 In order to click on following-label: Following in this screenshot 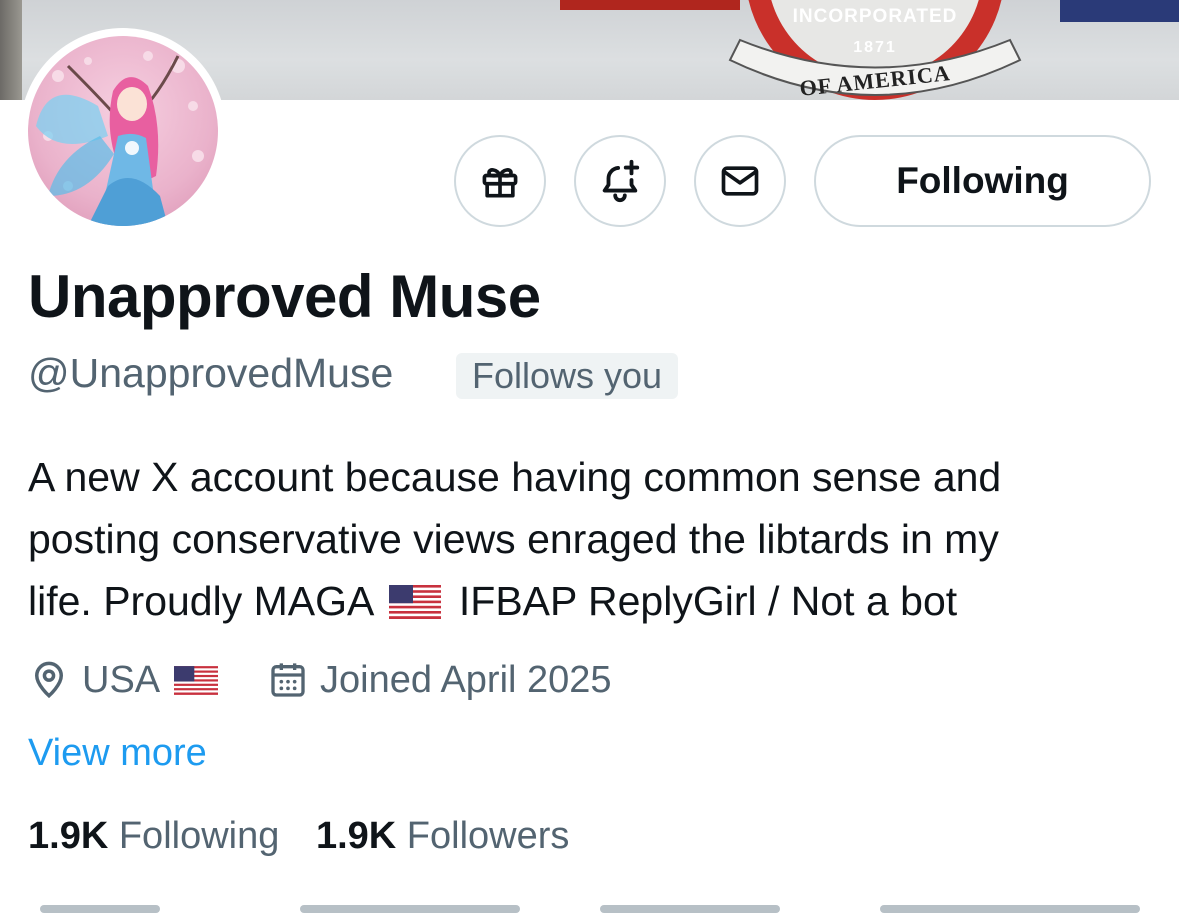, I will do `click(199, 836)`.